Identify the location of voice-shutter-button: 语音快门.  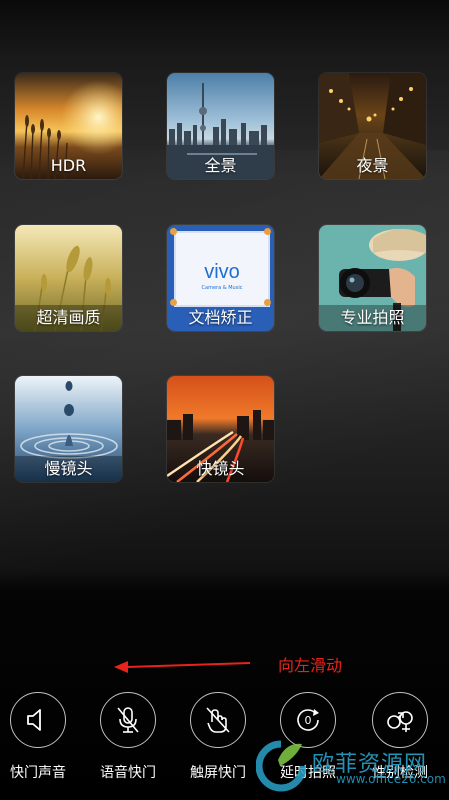
(128, 735).